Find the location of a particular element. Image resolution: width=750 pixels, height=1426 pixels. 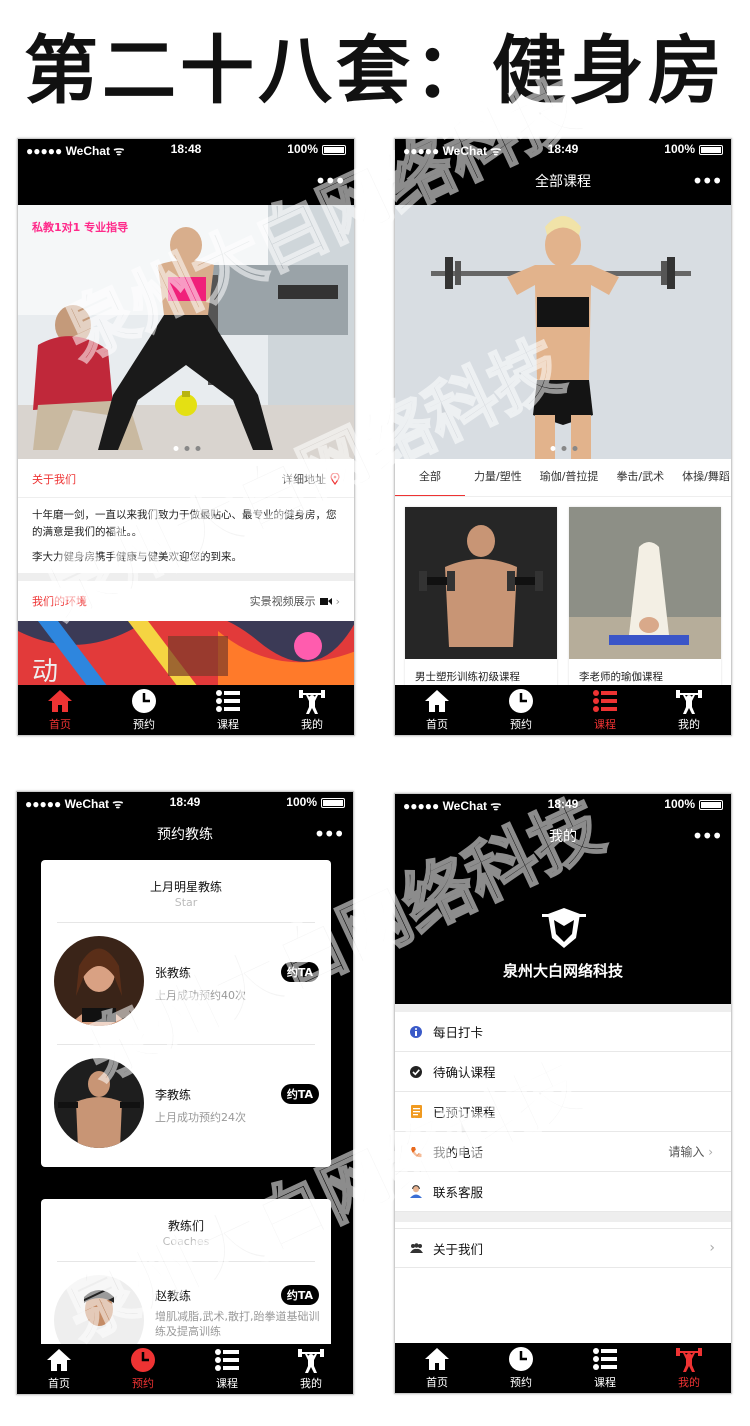

course-banner is located at coordinates (563, 332).